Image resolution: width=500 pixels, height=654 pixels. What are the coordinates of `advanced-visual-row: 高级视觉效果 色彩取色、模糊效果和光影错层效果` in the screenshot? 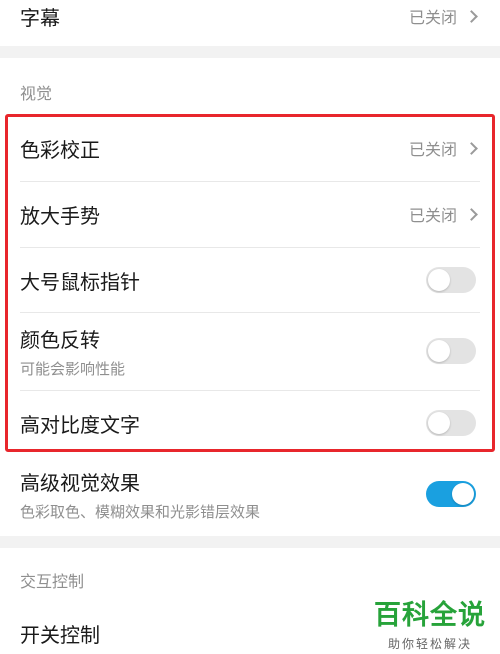 It's located at (248, 494).